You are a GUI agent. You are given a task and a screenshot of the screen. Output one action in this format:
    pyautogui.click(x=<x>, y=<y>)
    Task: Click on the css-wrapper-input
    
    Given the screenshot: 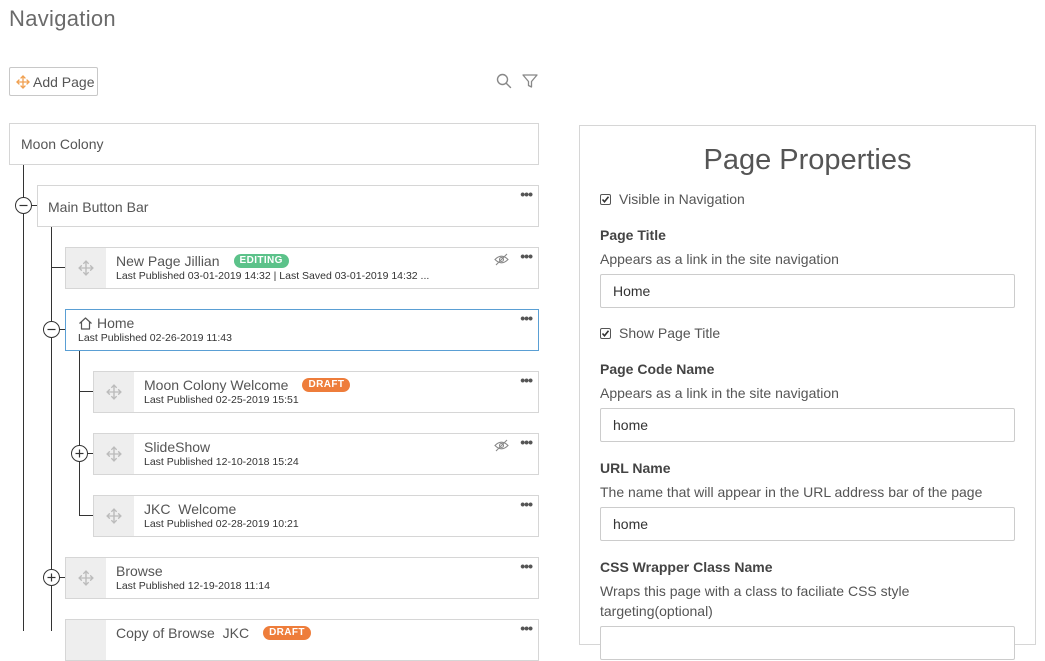 What is the action you would take?
    pyautogui.click(x=807, y=643)
    